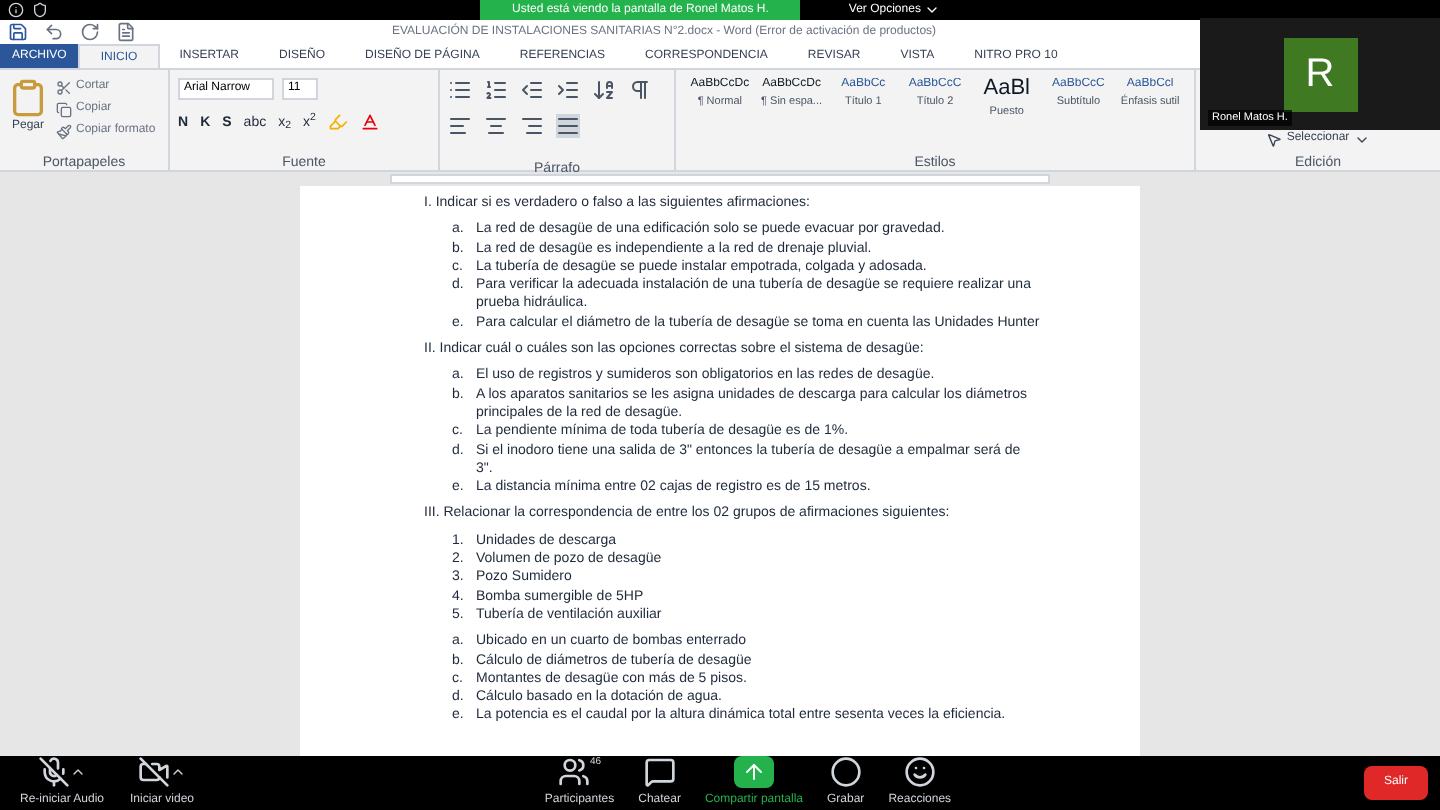 This screenshot has height=810, width=1440. What do you see at coordinates (919, 772) in the screenshot?
I see `reactions-icon` at bounding box center [919, 772].